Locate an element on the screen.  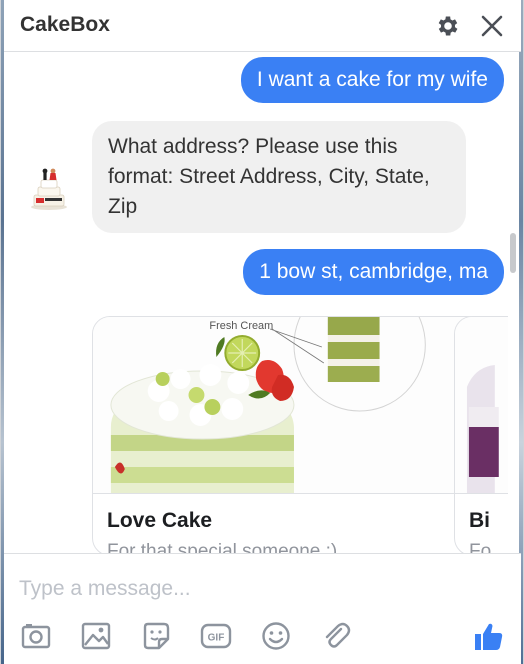
attachment-icon is located at coordinates (338, 635).